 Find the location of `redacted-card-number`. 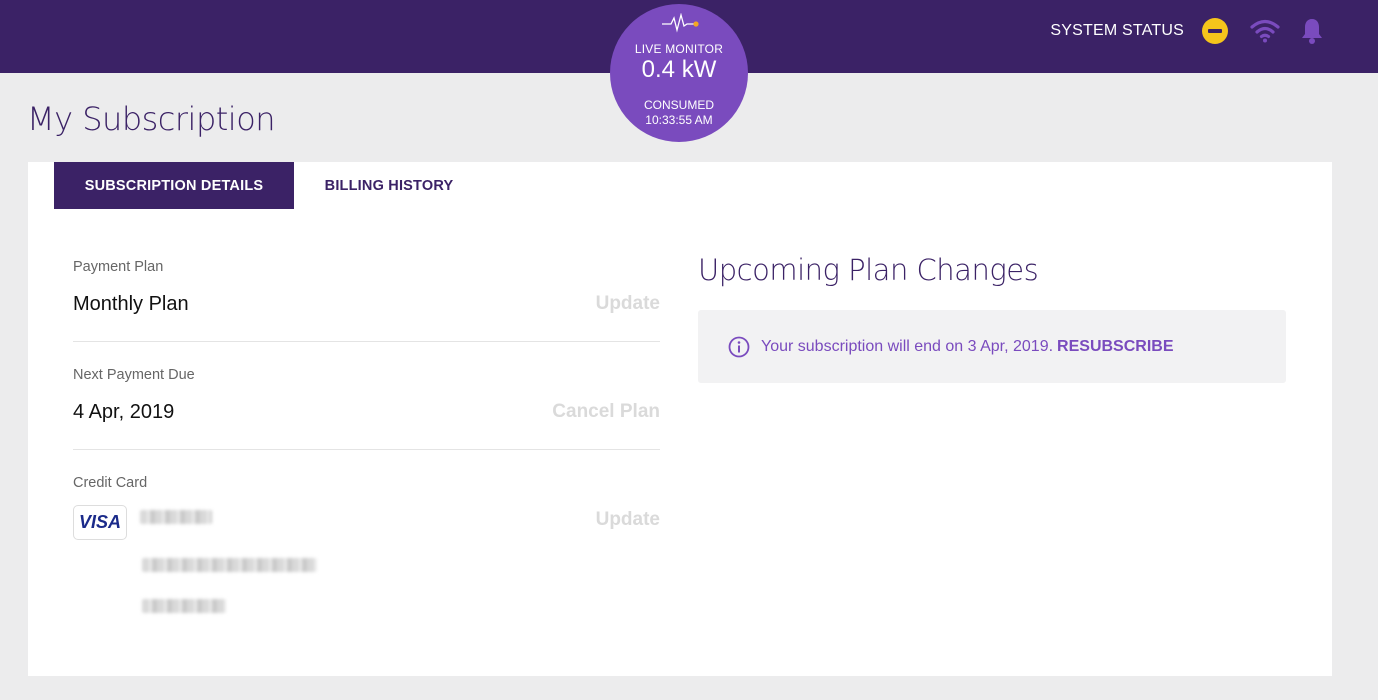

redacted-card-number is located at coordinates (229, 565).